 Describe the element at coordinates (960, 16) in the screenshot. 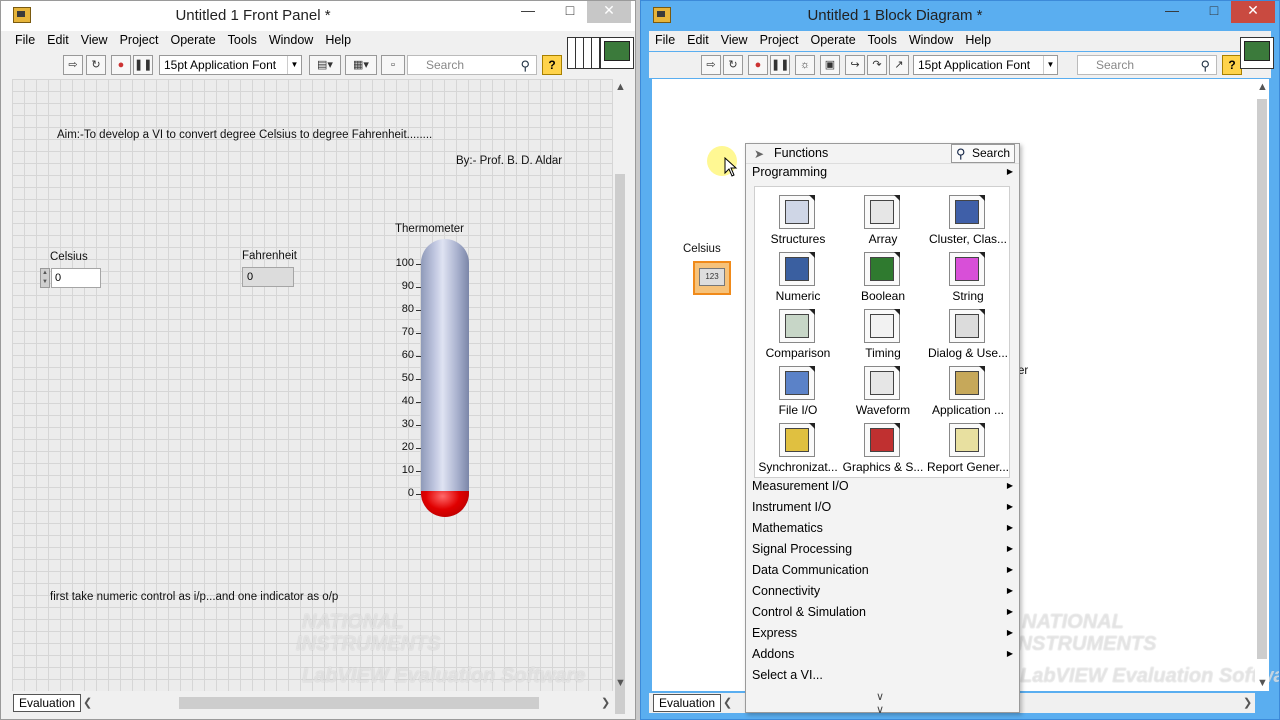

I see `block-diagram-titlebar: Untitled 1 Block Diagram * — □ ✕` at that location.